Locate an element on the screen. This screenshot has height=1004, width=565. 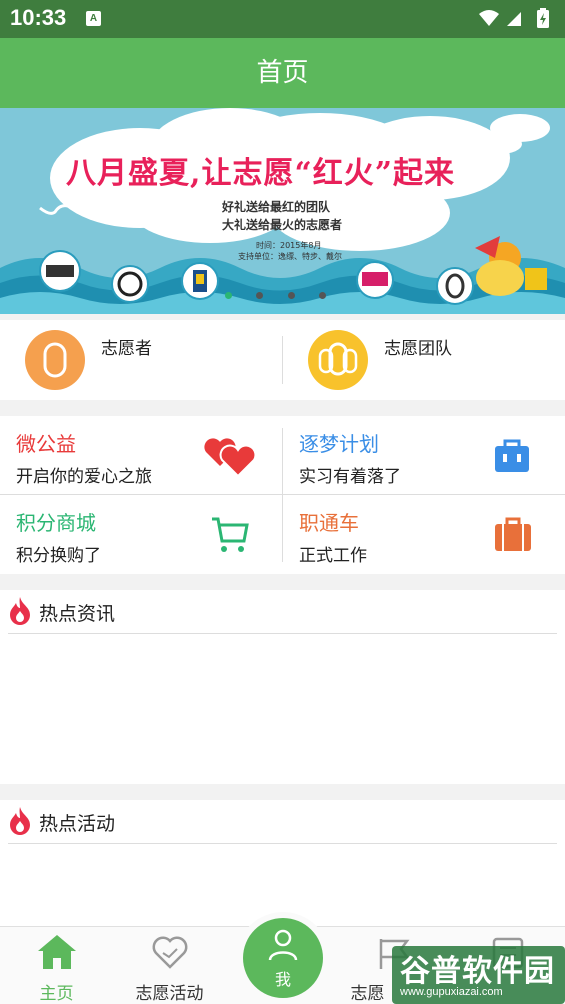
banner-sponsor: 支持单位：逸缥、特步、戴尔 is located at coordinates (290, 256).